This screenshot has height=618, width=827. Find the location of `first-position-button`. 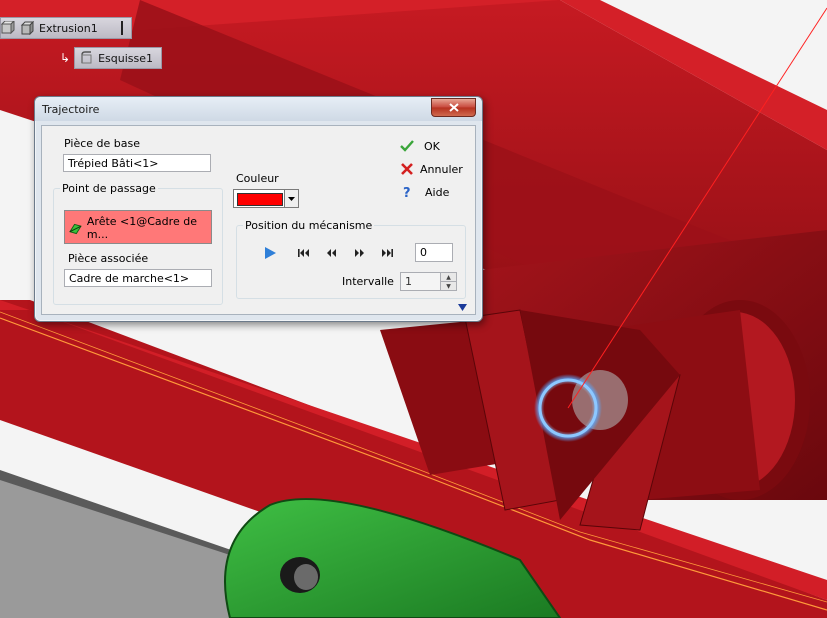

first-position-button is located at coordinates (303, 253).